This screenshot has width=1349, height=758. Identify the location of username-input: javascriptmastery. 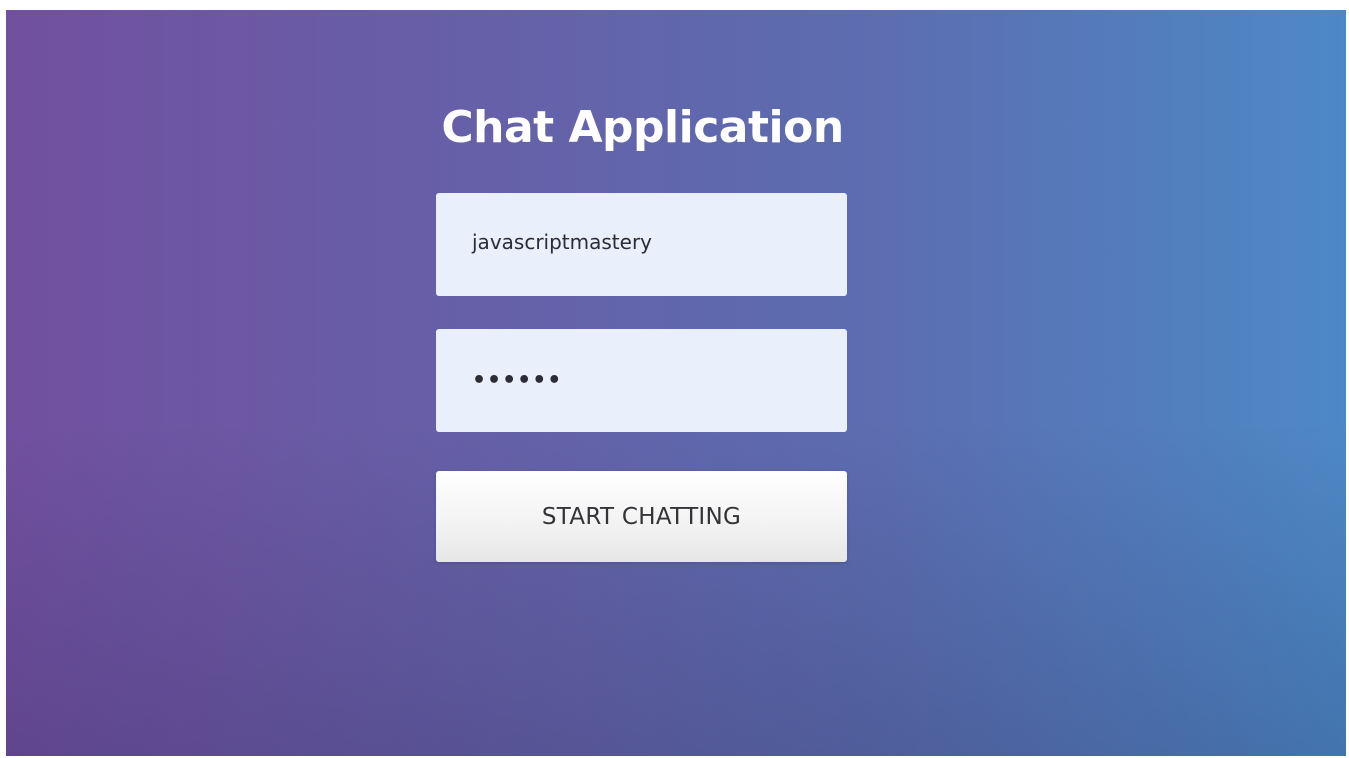
(641, 244).